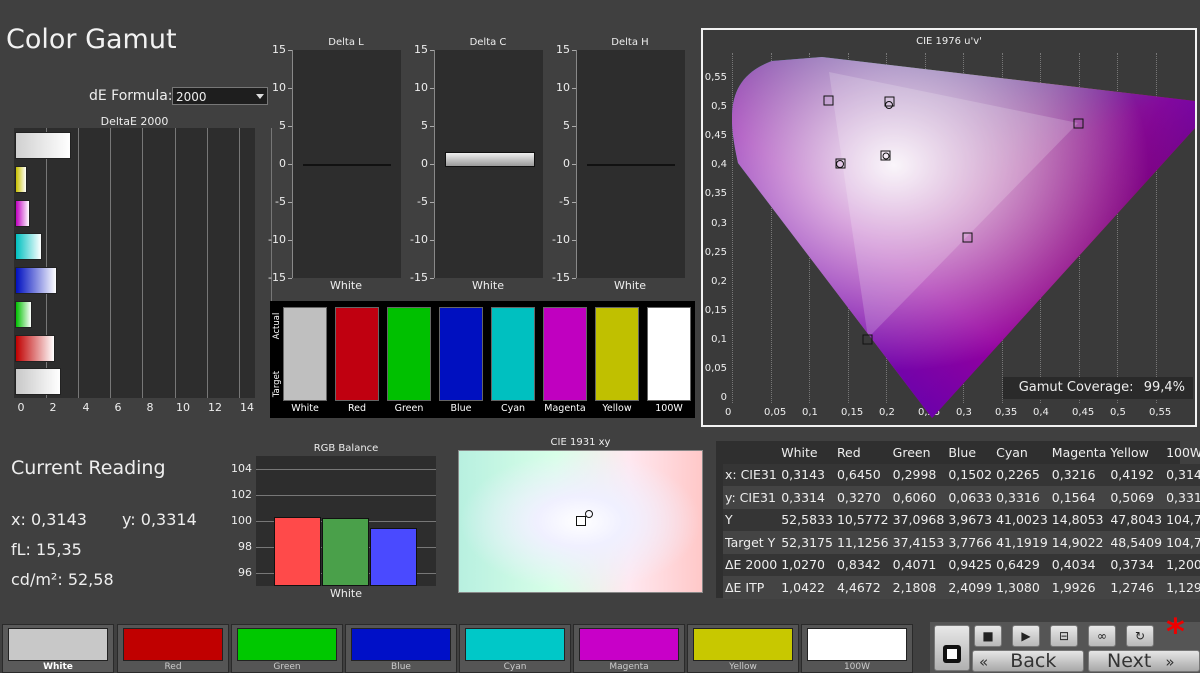 The width and height of the screenshot is (1200, 673). What do you see at coordinates (862, 520) in the screenshot?
I see `table-cell: 10,5772` at bounding box center [862, 520].